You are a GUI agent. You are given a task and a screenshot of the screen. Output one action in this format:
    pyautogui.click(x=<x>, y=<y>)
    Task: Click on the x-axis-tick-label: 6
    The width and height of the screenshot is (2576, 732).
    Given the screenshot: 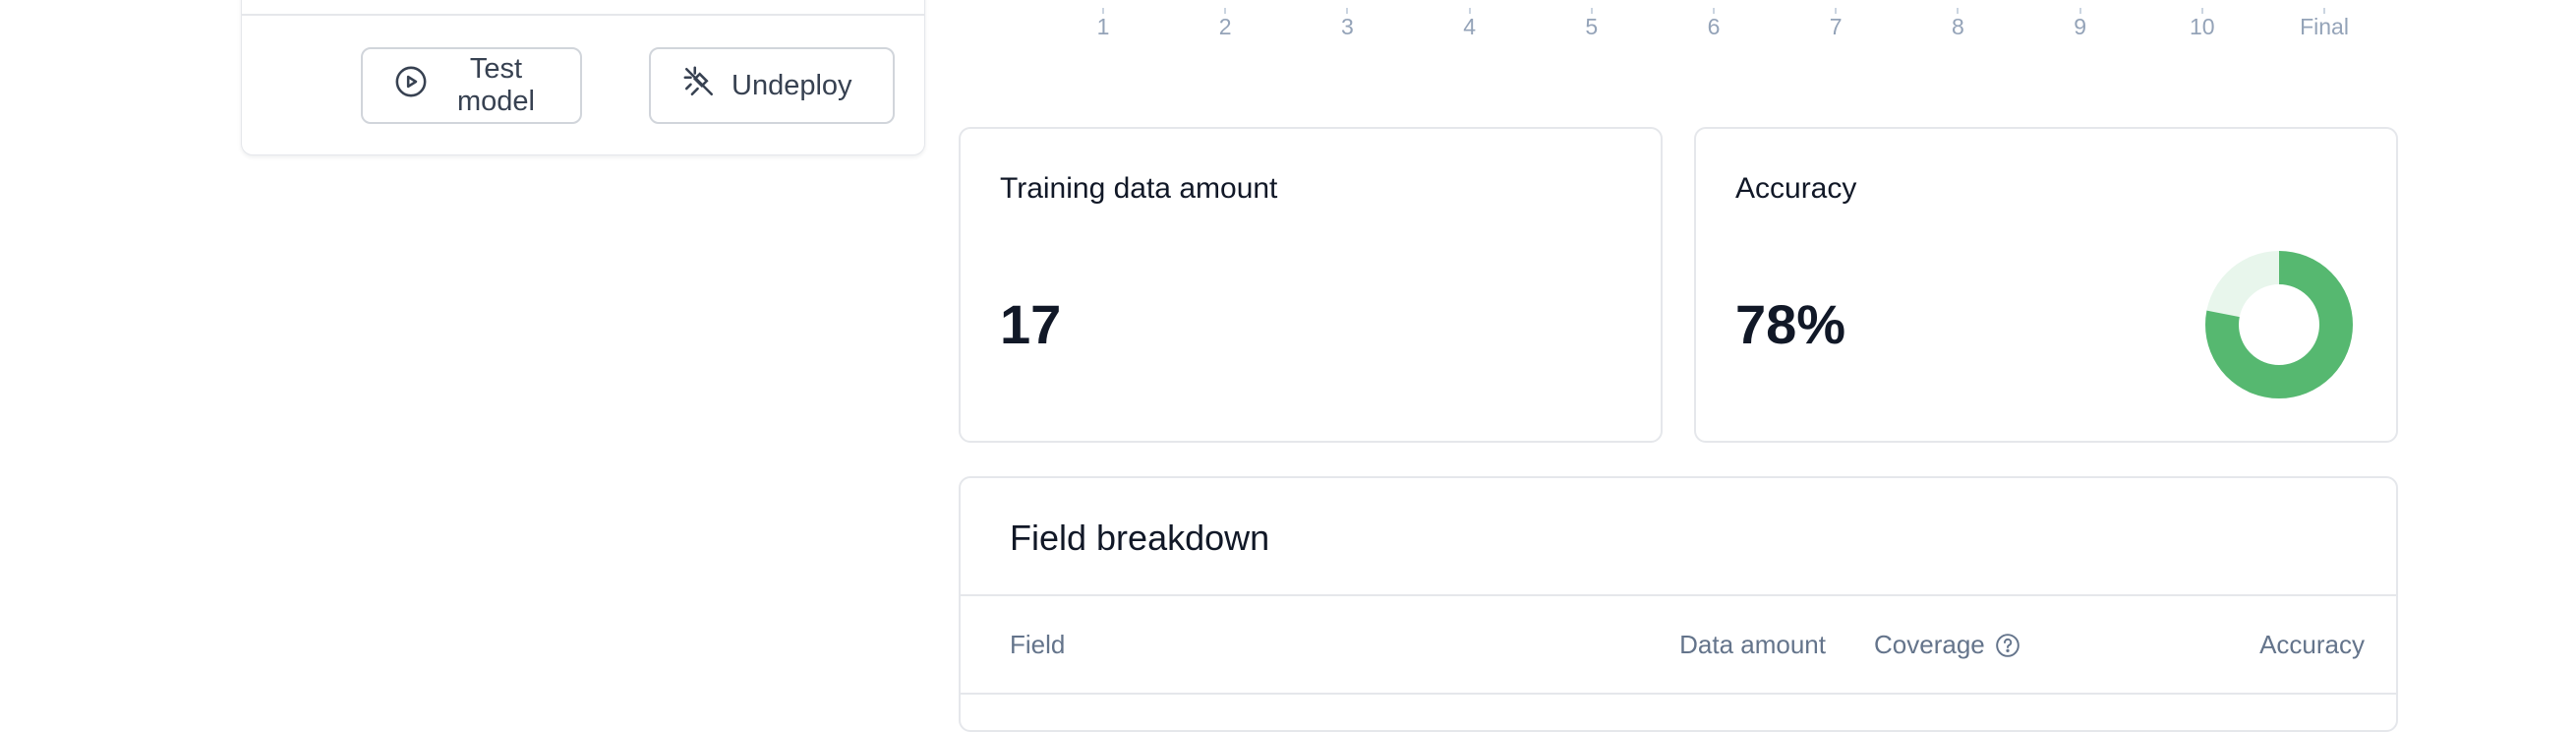 What is the action you would take?
    pyautogui.click(x=1714, y=26)
    